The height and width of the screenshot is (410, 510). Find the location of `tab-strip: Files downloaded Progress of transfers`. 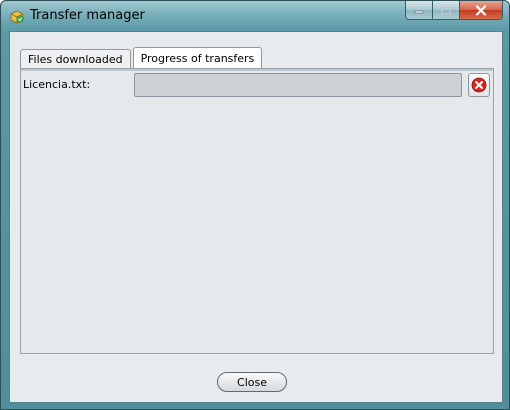

tab-strip: Files downloaded Progress of transfers is located at coordinates (142, 57).